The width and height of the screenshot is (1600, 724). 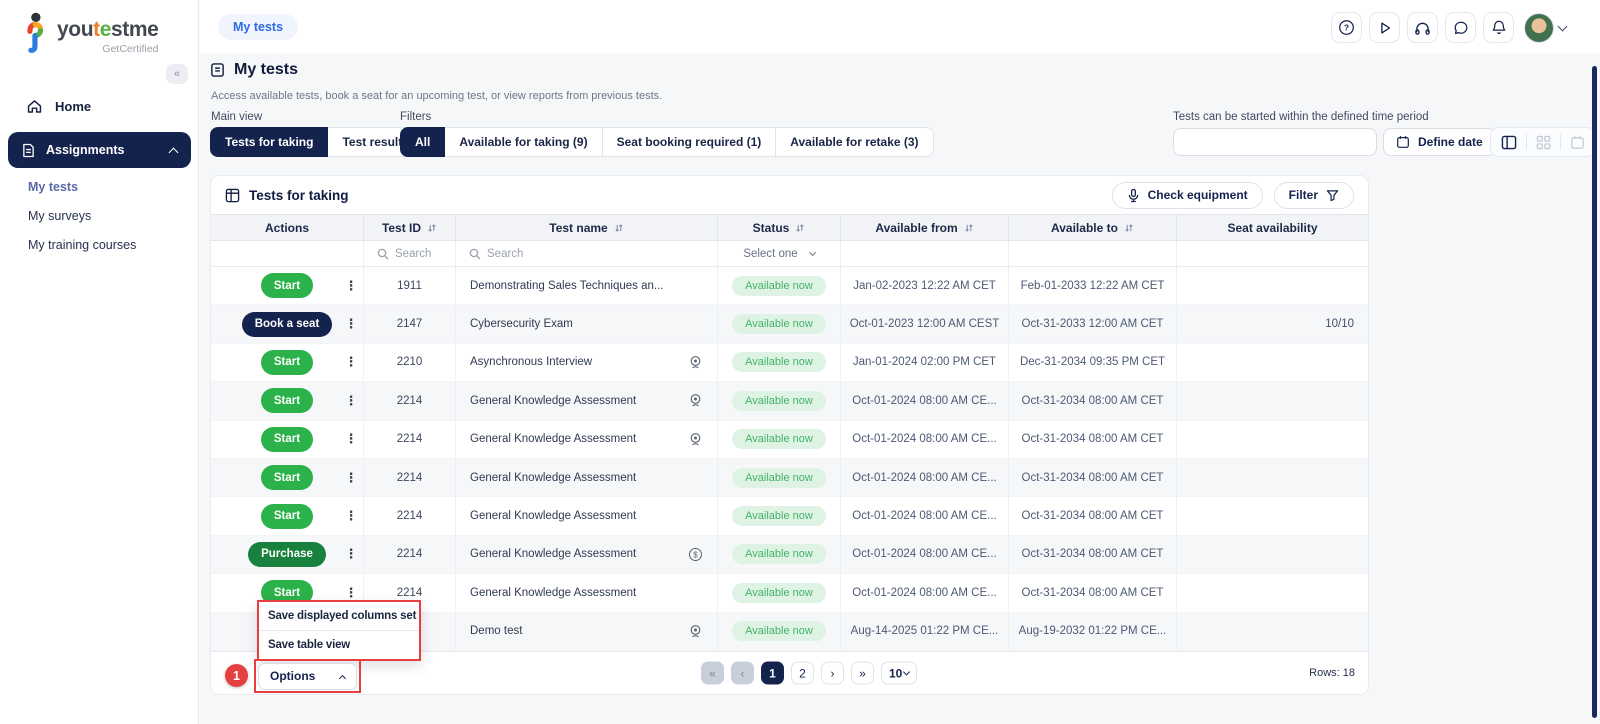 What do you see at coordinates (1460, 27) in the screenshot?
I see `messages-button` at bounding box center [1460, 27].